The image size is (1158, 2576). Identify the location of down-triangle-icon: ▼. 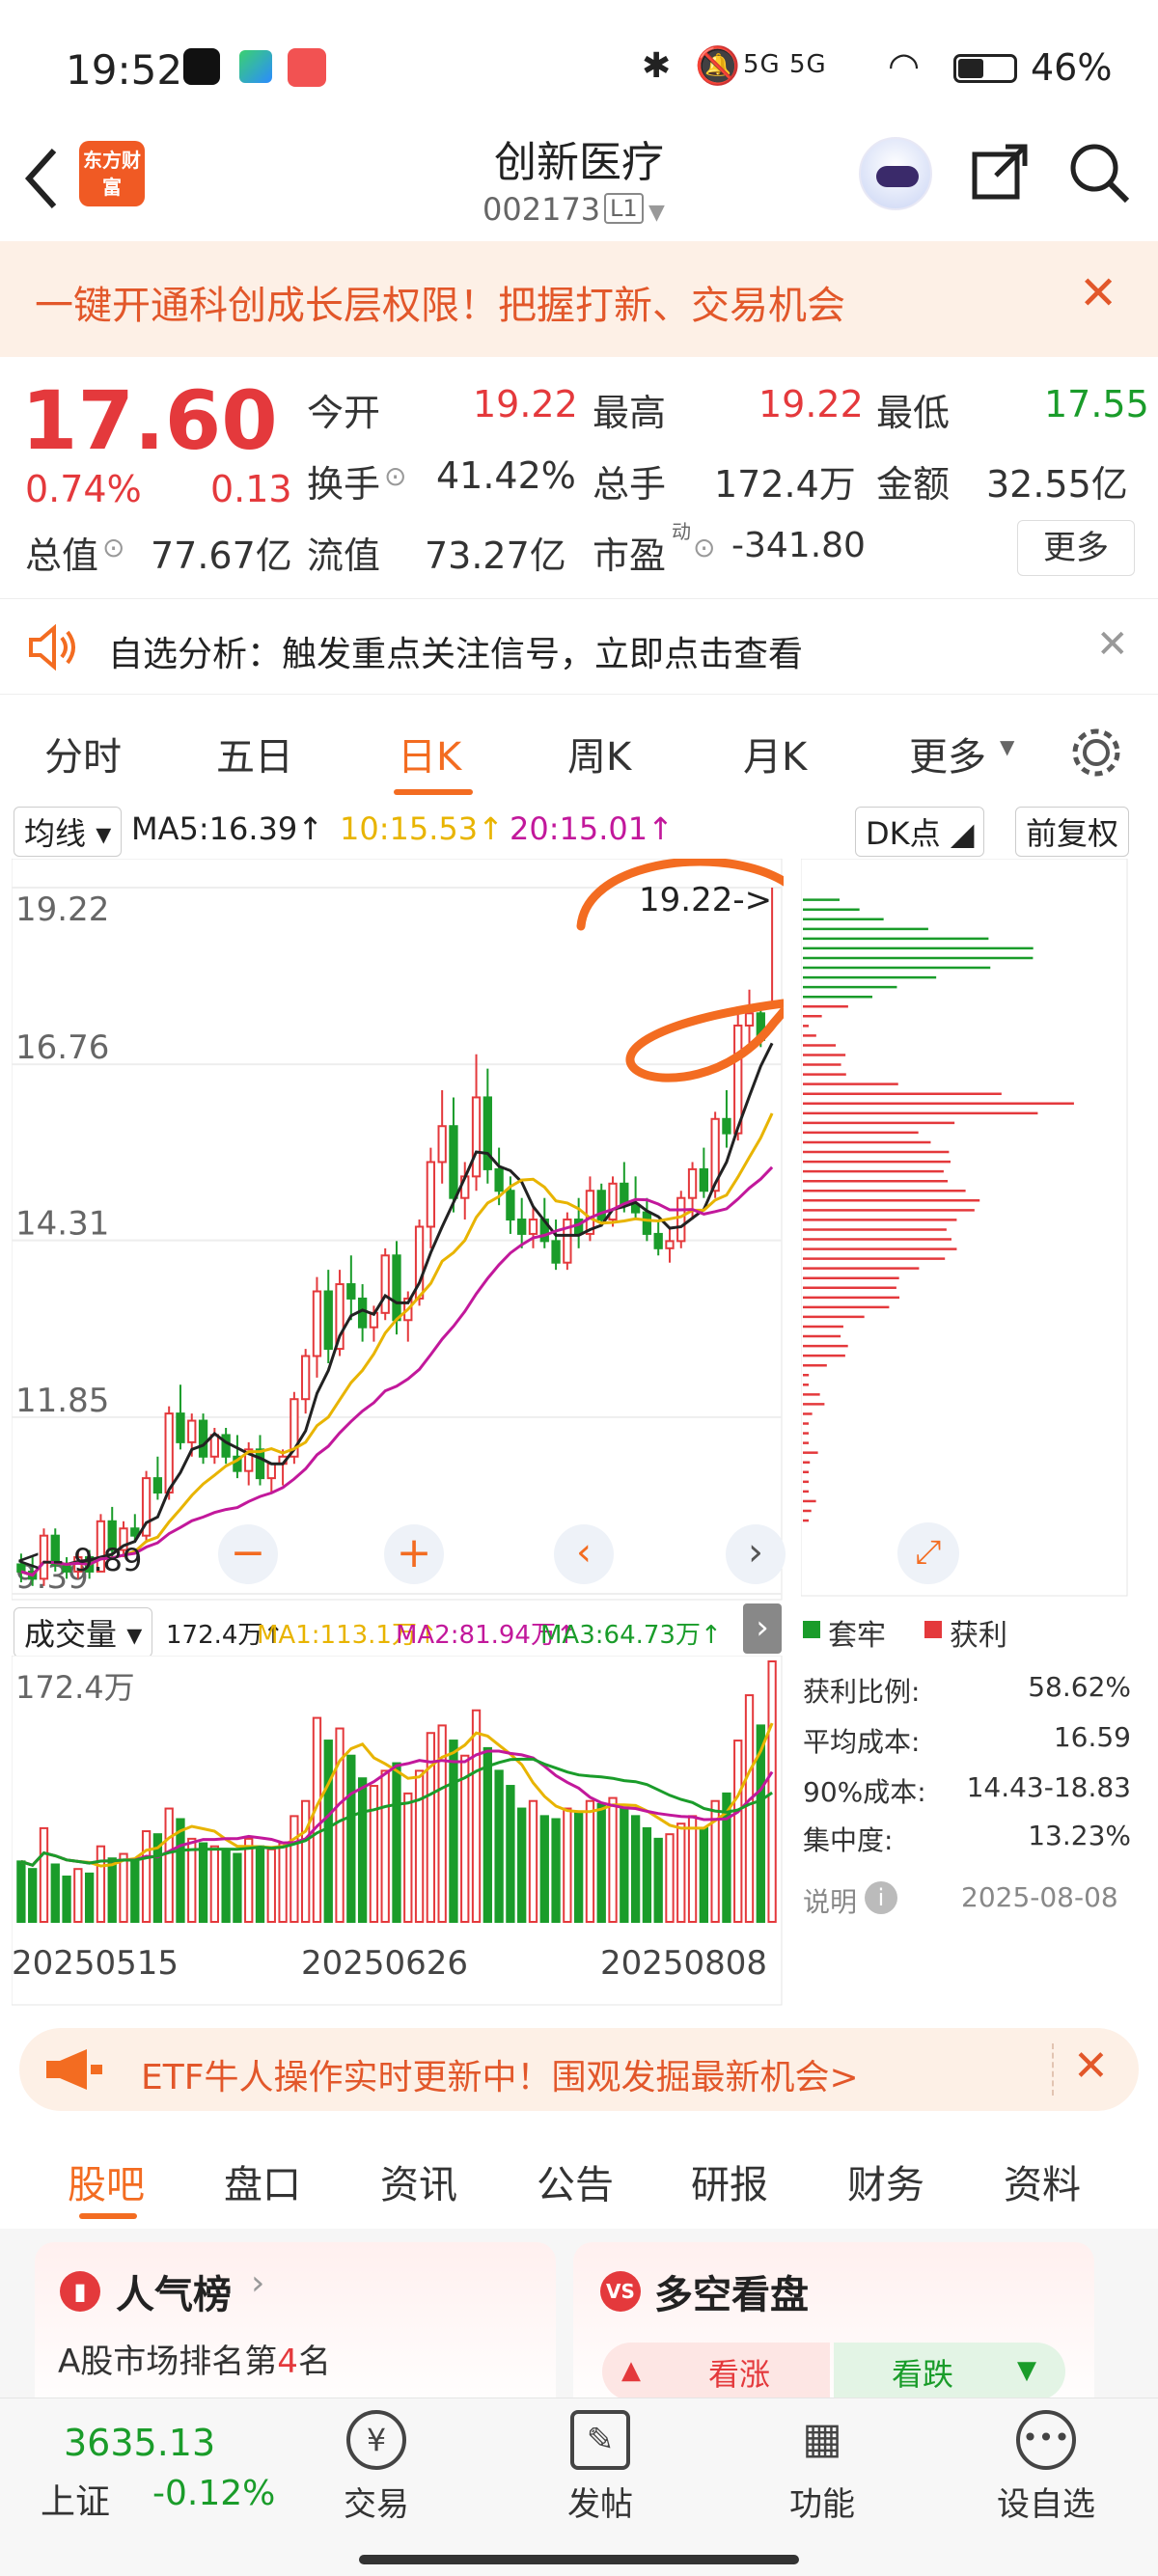
(1026, 2371).